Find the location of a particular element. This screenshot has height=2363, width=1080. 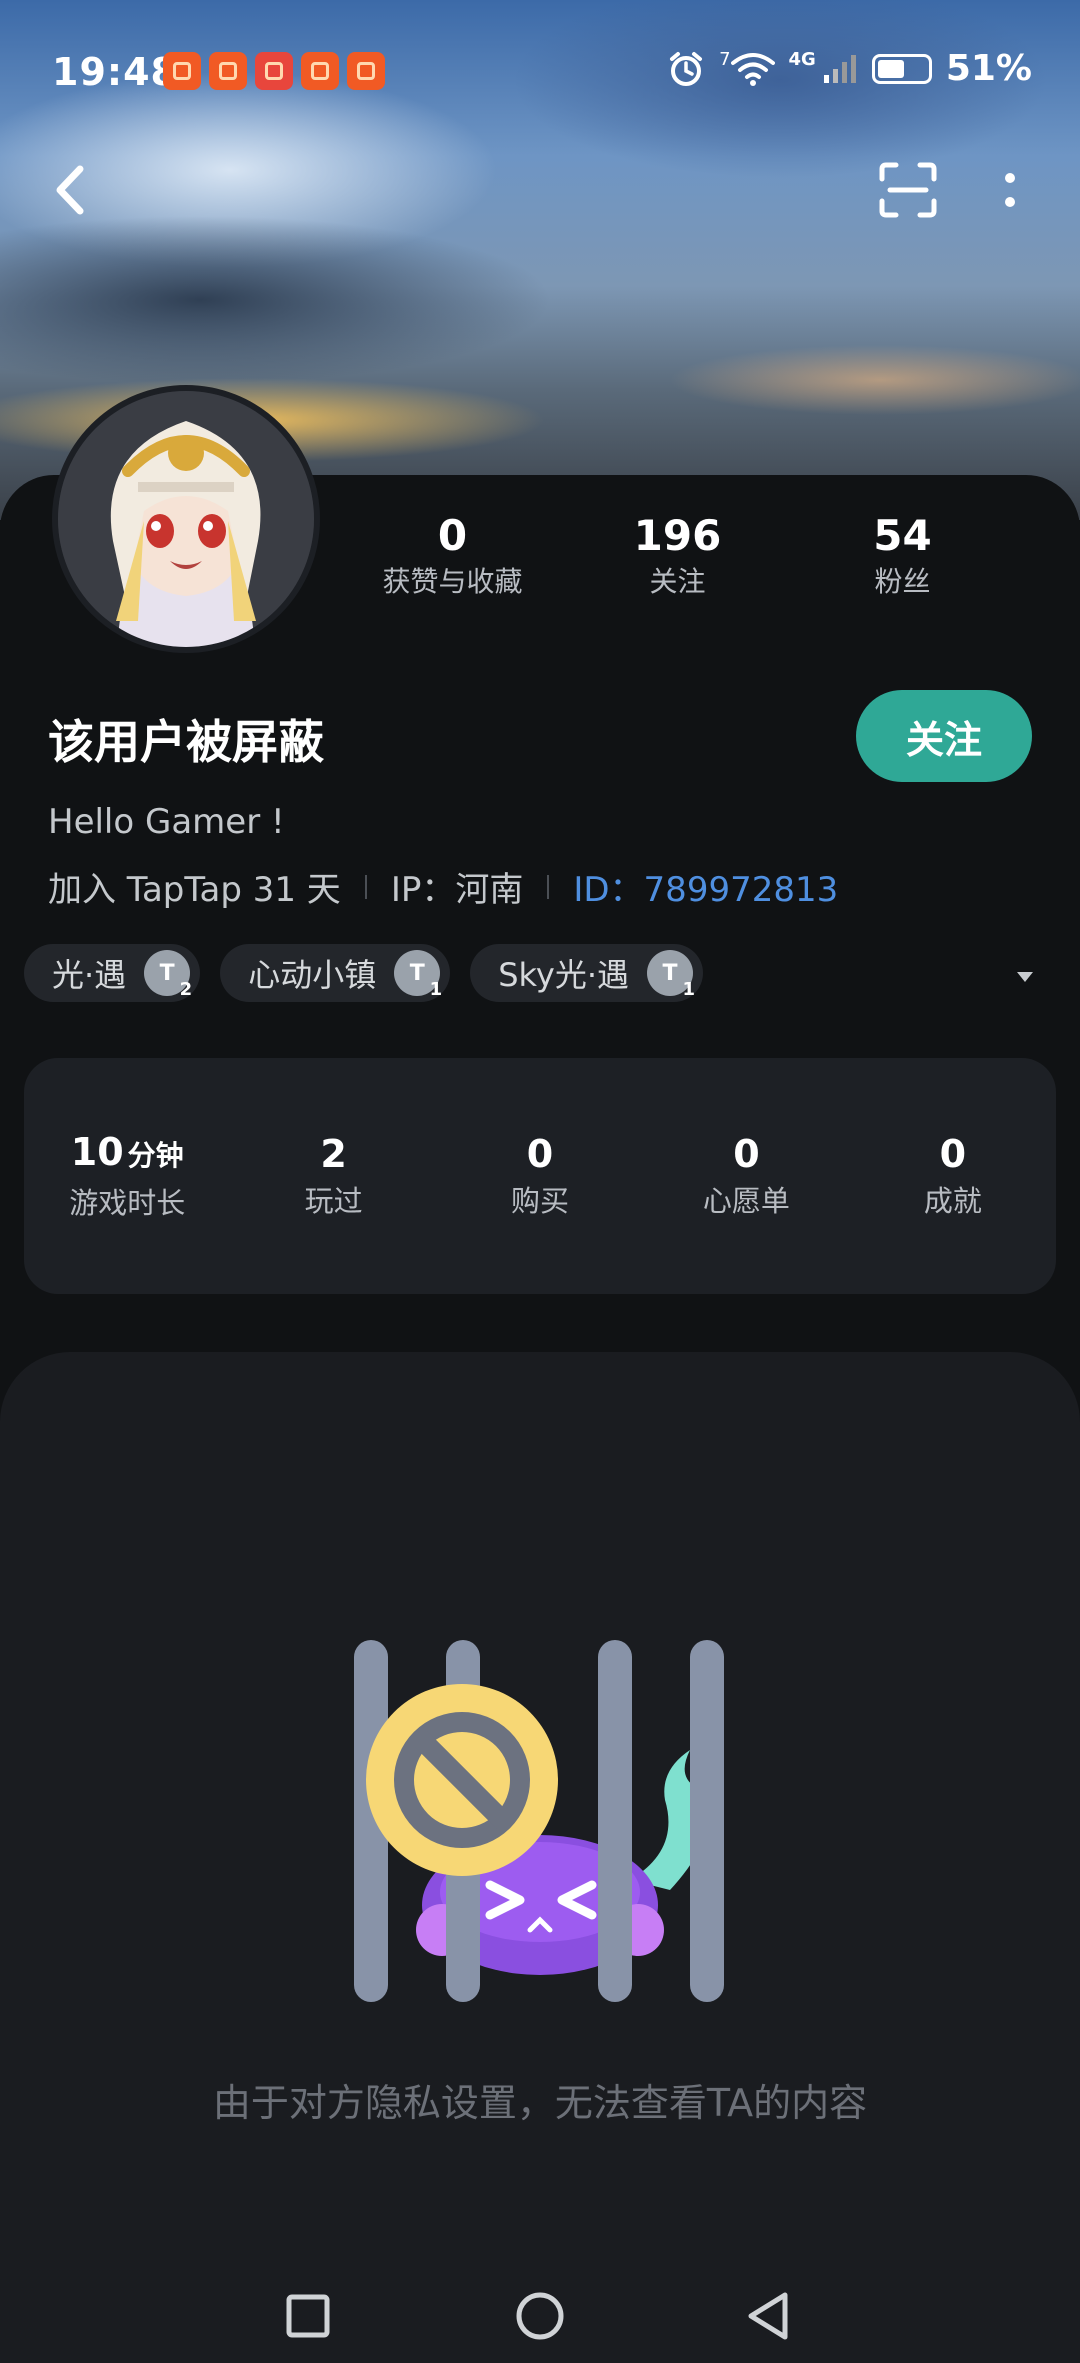

stat-played-label: 玩过 is located at coordinates (333, 1201).